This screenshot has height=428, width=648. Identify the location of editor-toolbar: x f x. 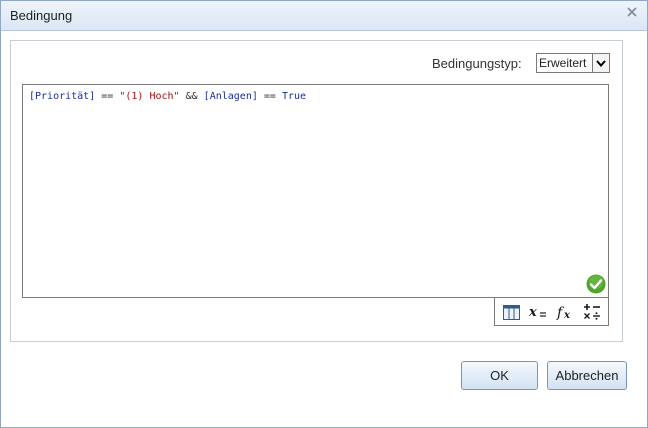
(551, 312).